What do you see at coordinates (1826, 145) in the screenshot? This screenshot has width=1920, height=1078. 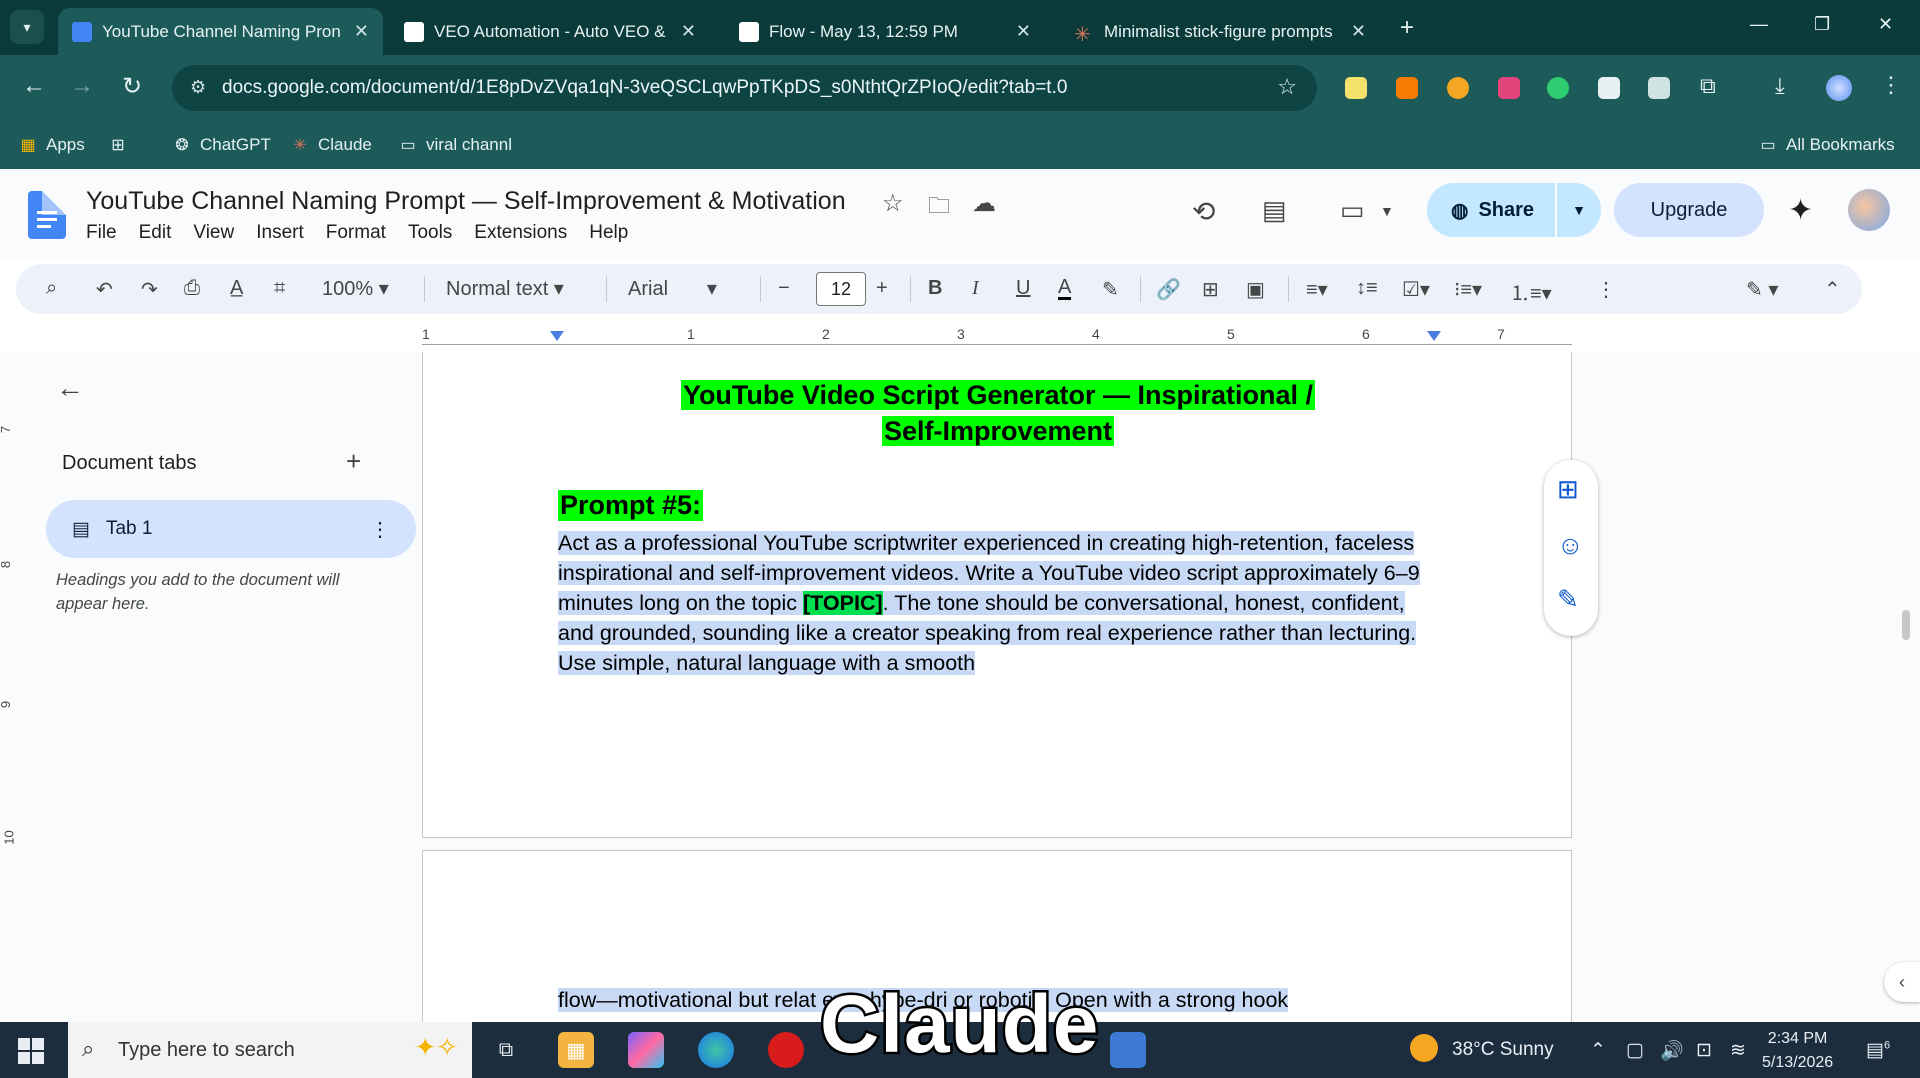 I see `all-bookmarks: ▭ All Bookmarks` at bounding box center [1826, 145].